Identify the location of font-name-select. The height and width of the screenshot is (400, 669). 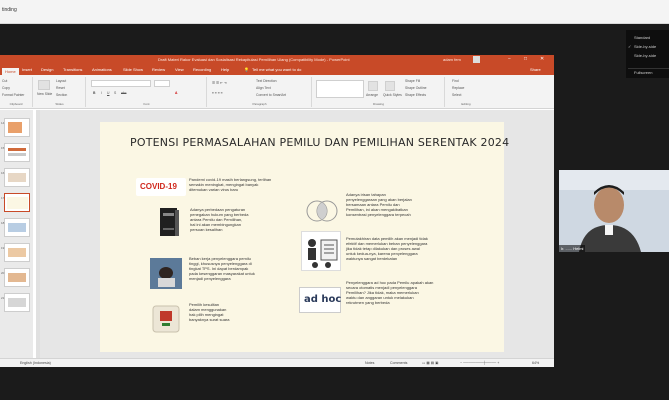
(121, 83).